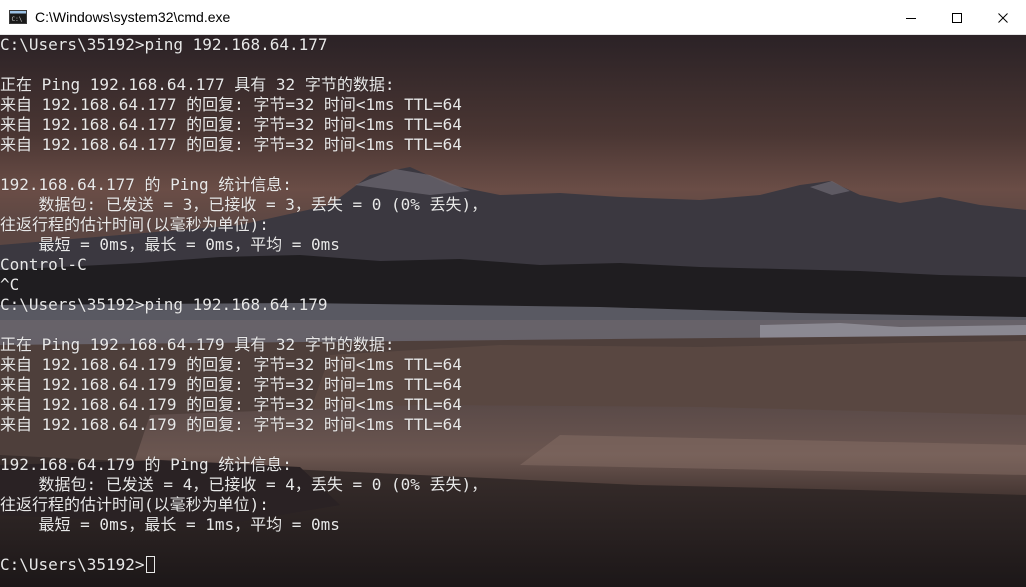 The width and height of the screenshot is (1026, 587). Describe the element at coordinates (146, 464) in the screenshot. I see `console-line: 192.168.64.179 的 Ping 统计信息:` at that location.